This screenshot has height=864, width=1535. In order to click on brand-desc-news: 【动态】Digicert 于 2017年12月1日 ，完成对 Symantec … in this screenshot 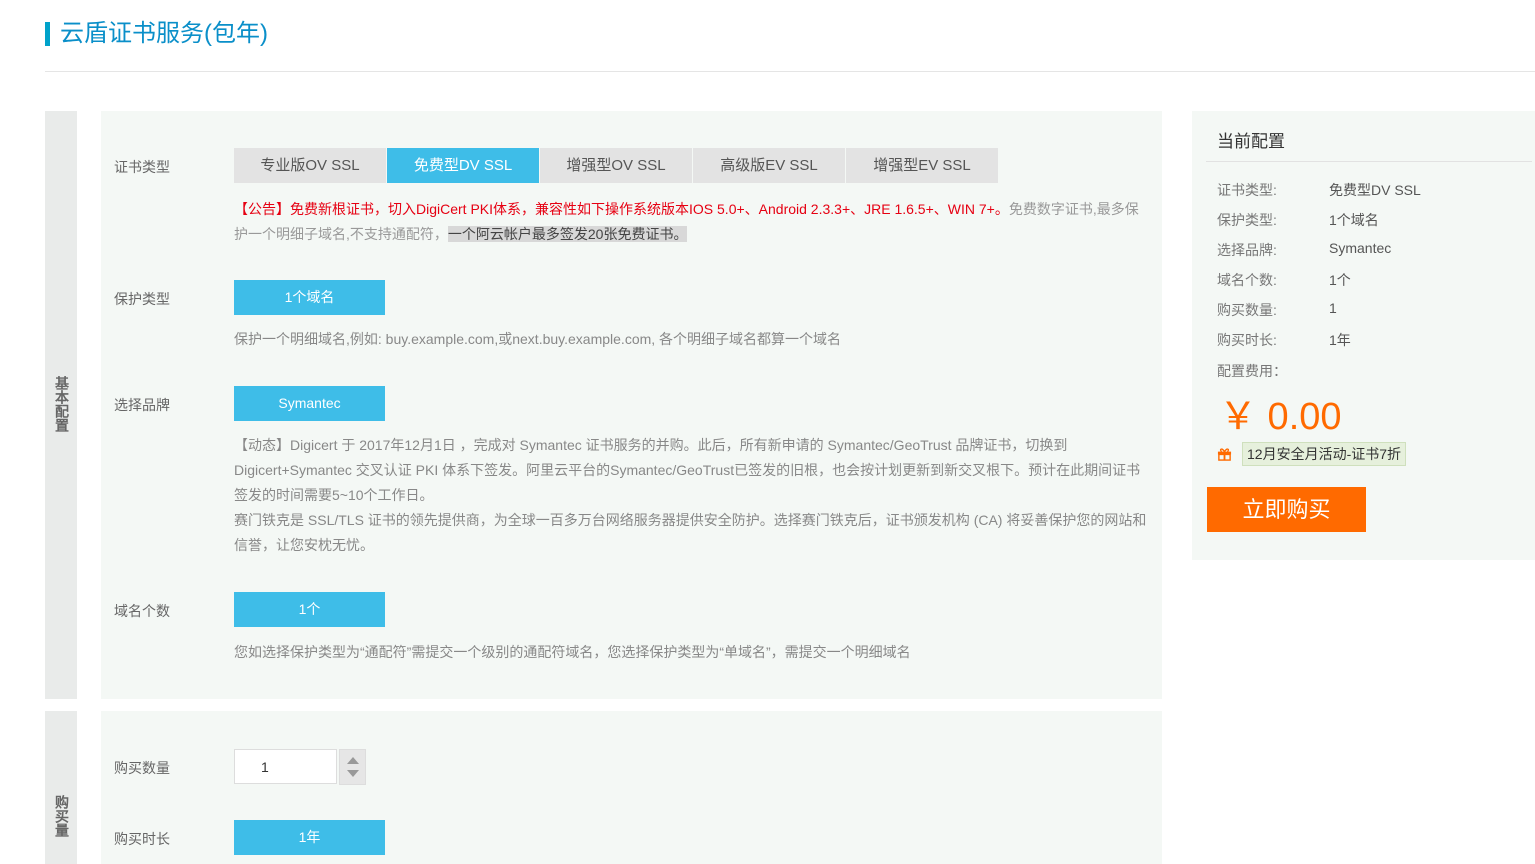, I will do `click(687, 470)`.